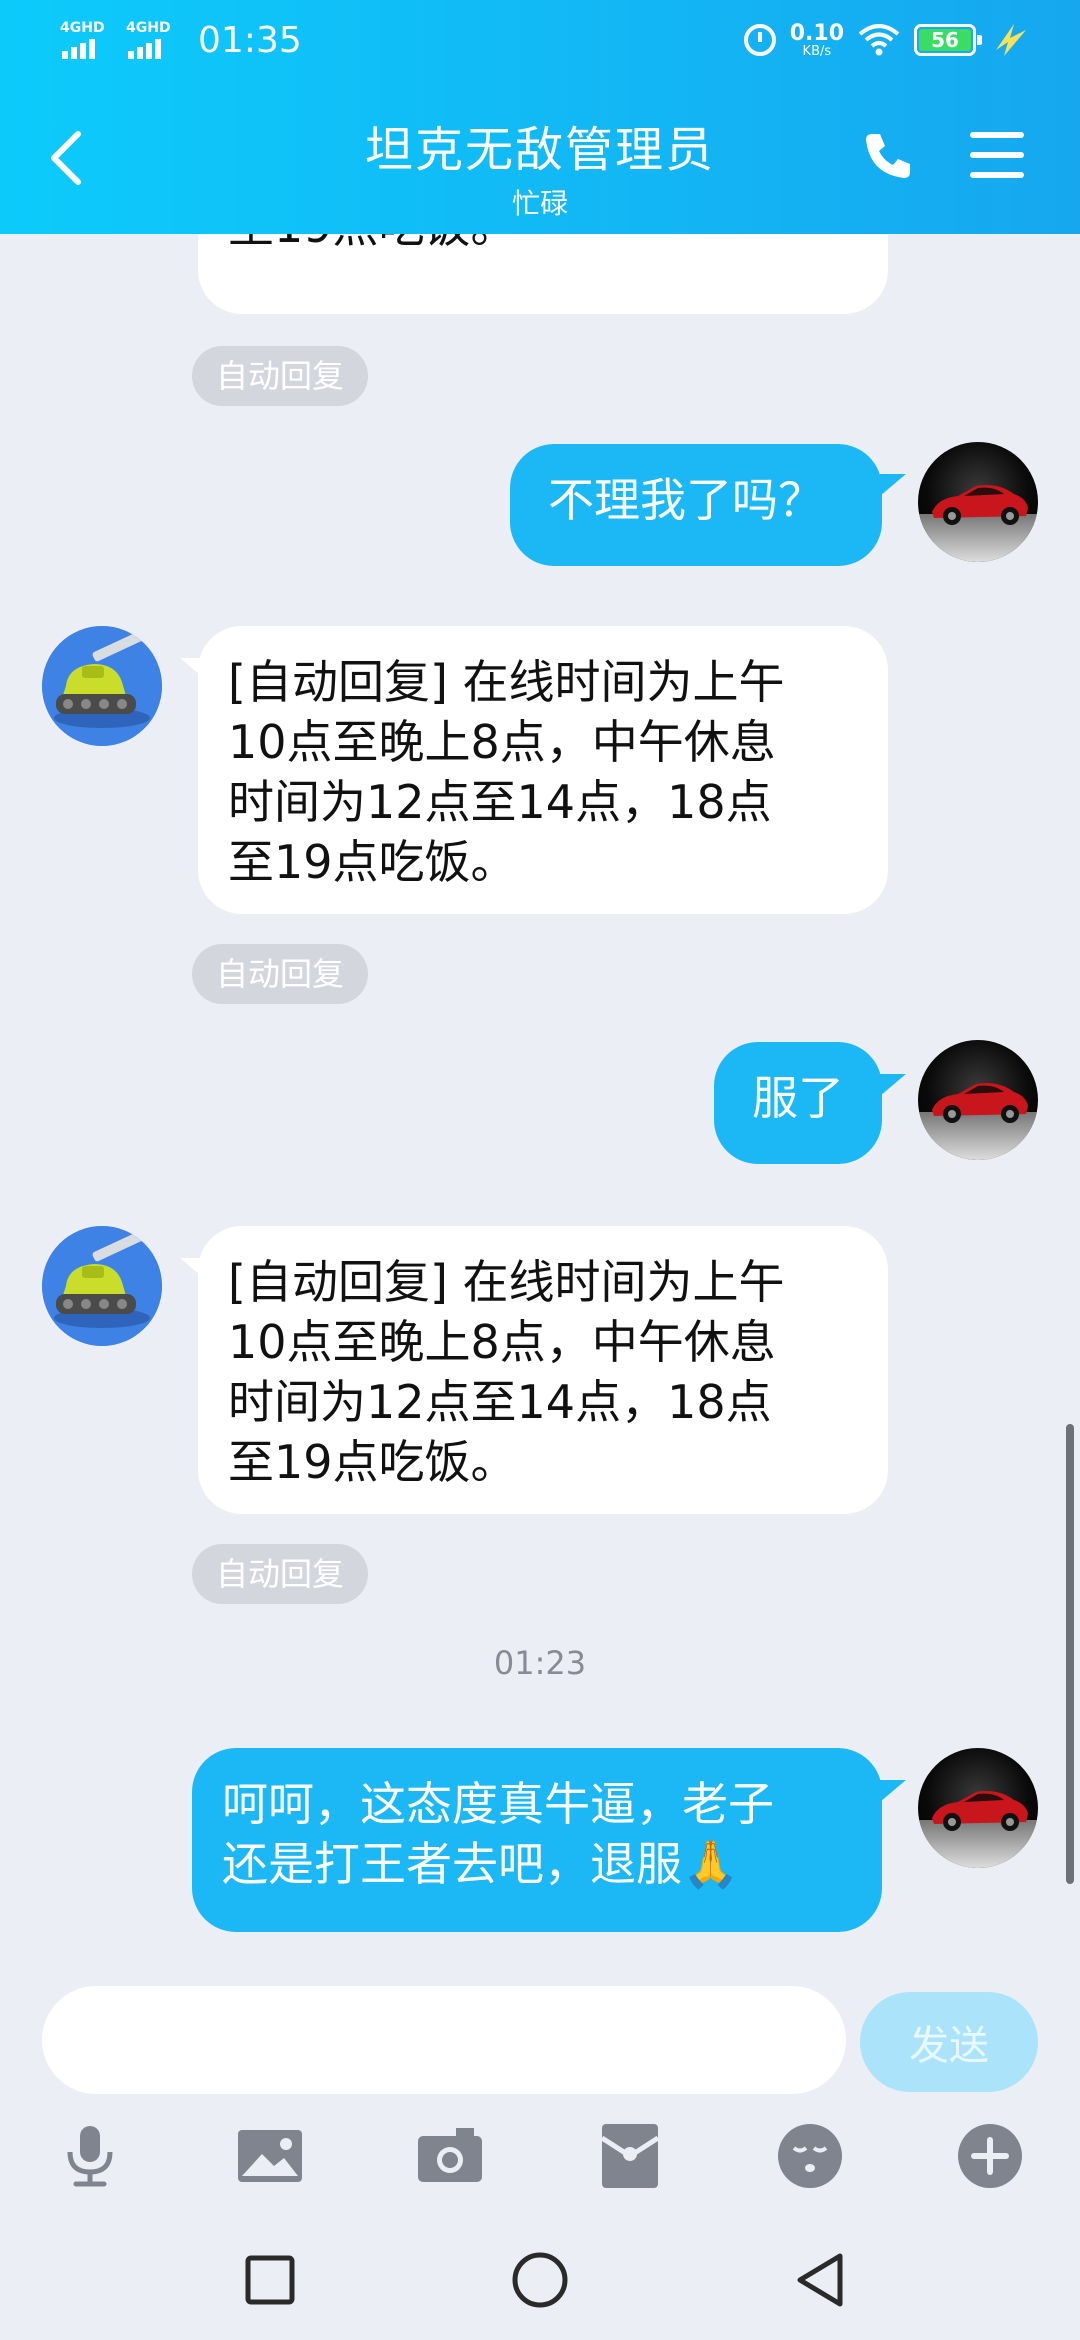  I want to click on image-icon, so click(270, 2156).